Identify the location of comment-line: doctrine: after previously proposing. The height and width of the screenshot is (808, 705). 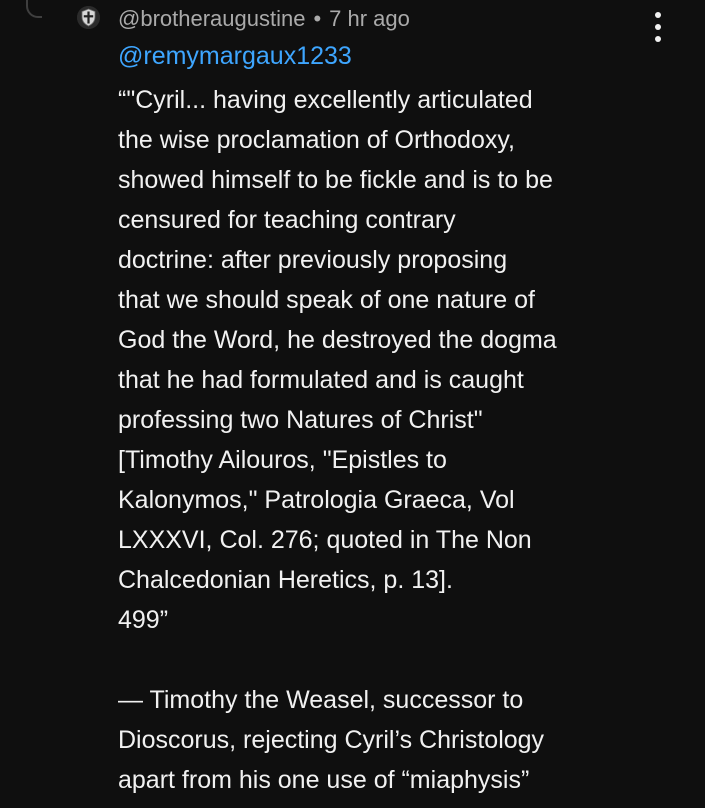
(313, 260).